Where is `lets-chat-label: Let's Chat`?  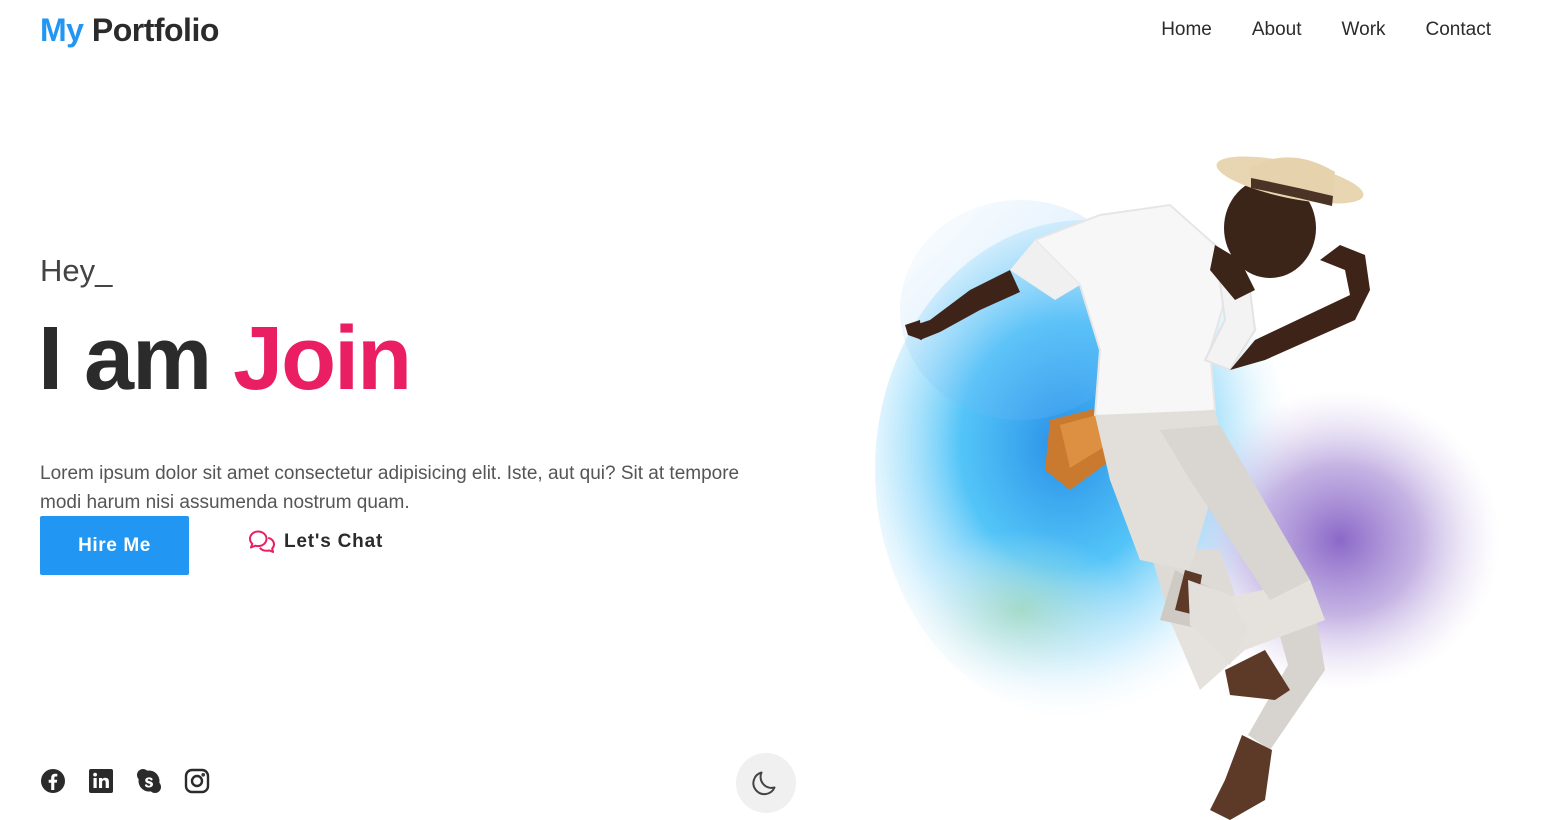
lets-chat-label: Let's Chat is located at coordinates (334, 541).